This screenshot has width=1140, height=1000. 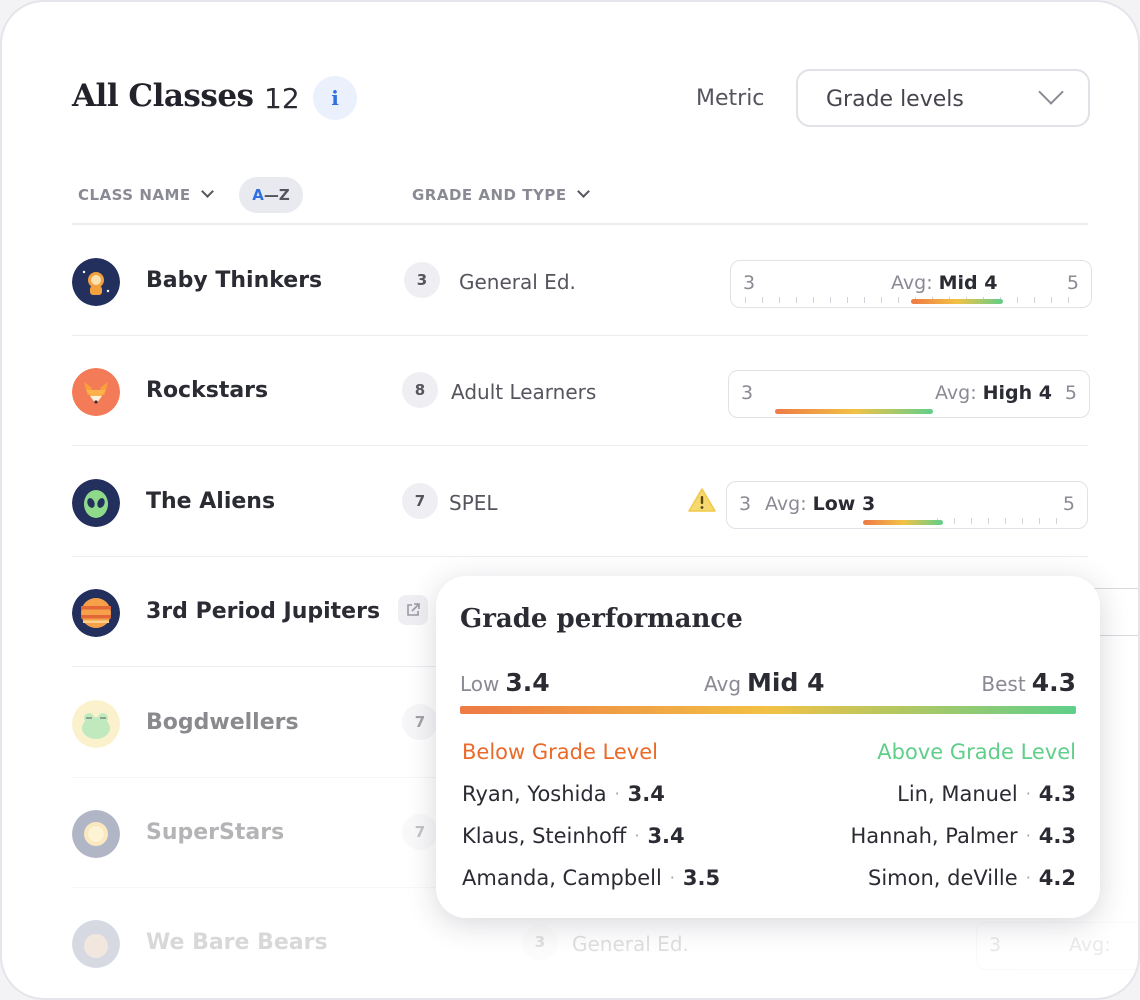 I want to click on grade-gauge: 3 Avg: Mid 4 5, so click(x=911, y=284).